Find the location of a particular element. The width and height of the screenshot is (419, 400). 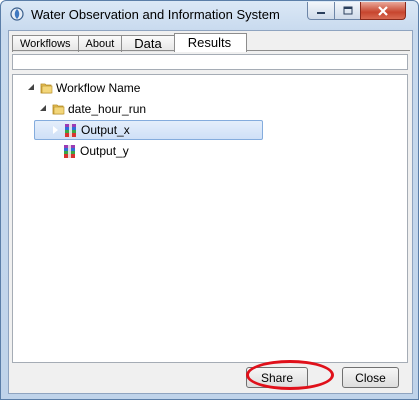

tree-node-run-folder: date_hour_run is located at coordinates (92, 109).